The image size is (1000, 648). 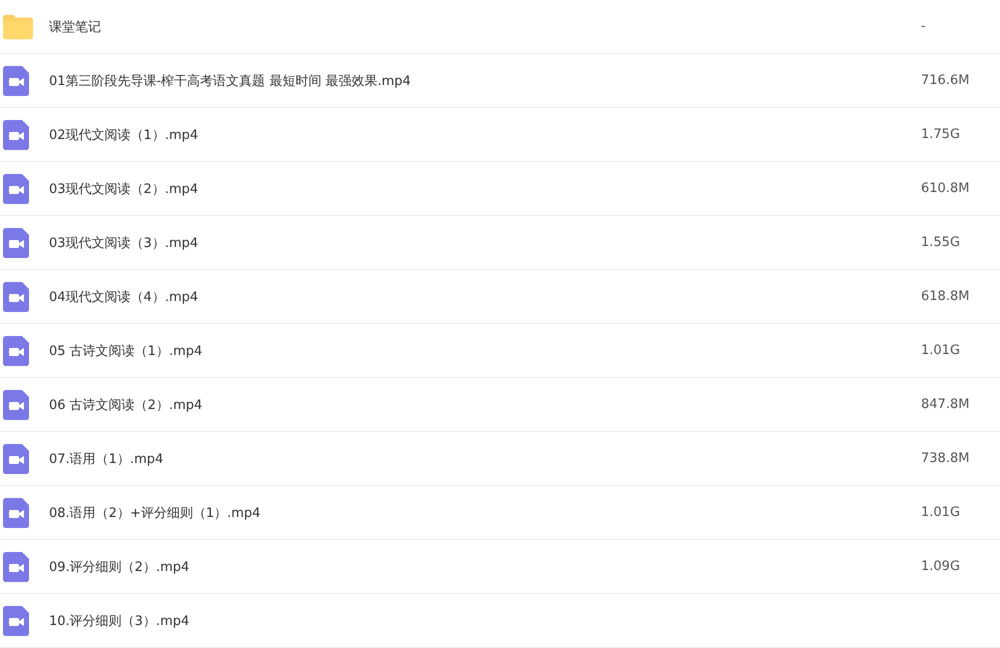 I want to click on folder-icon, so click(x=18, y=27).